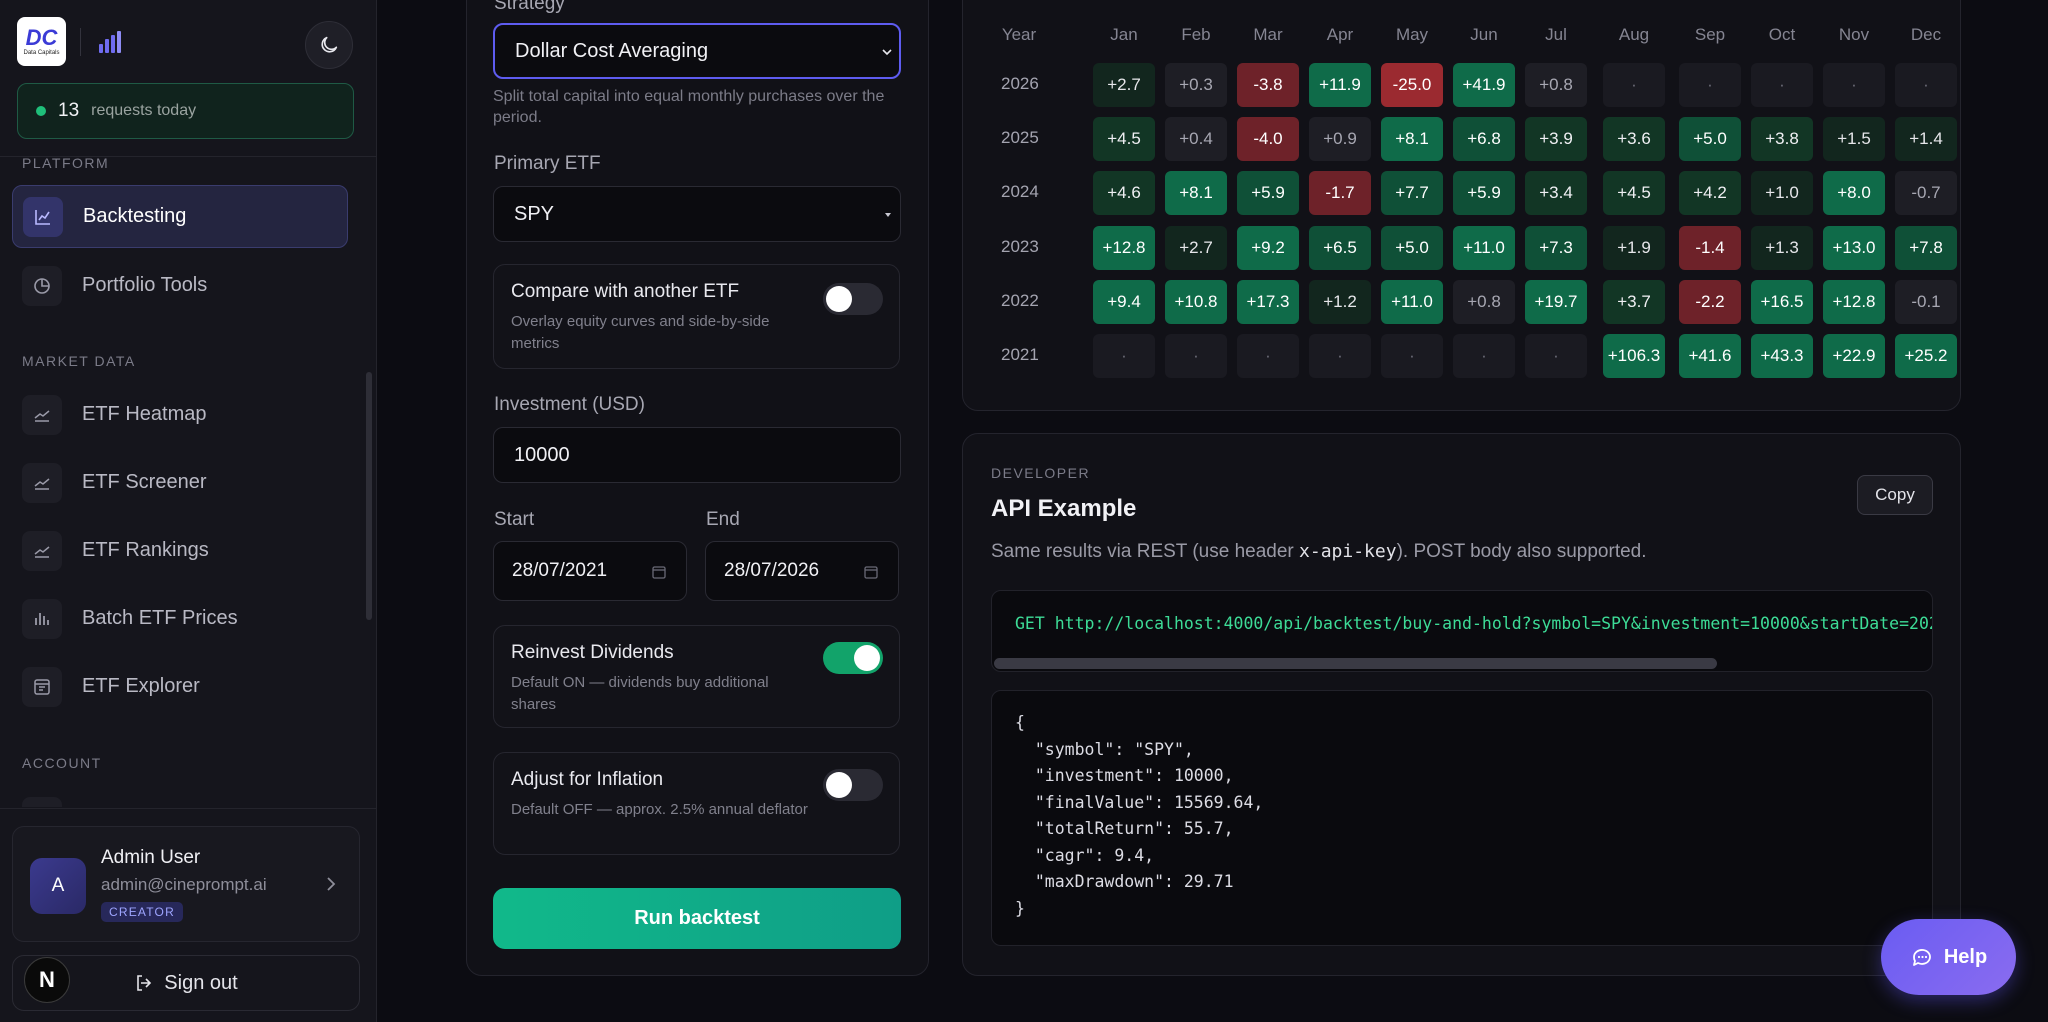 This screenshot has width=2048, height=1022. What do you see at coordinates (180, 216) in the screenshot?
I see `sidebar-item-backtesting: Backtesting` at bounding box center [180, 216].